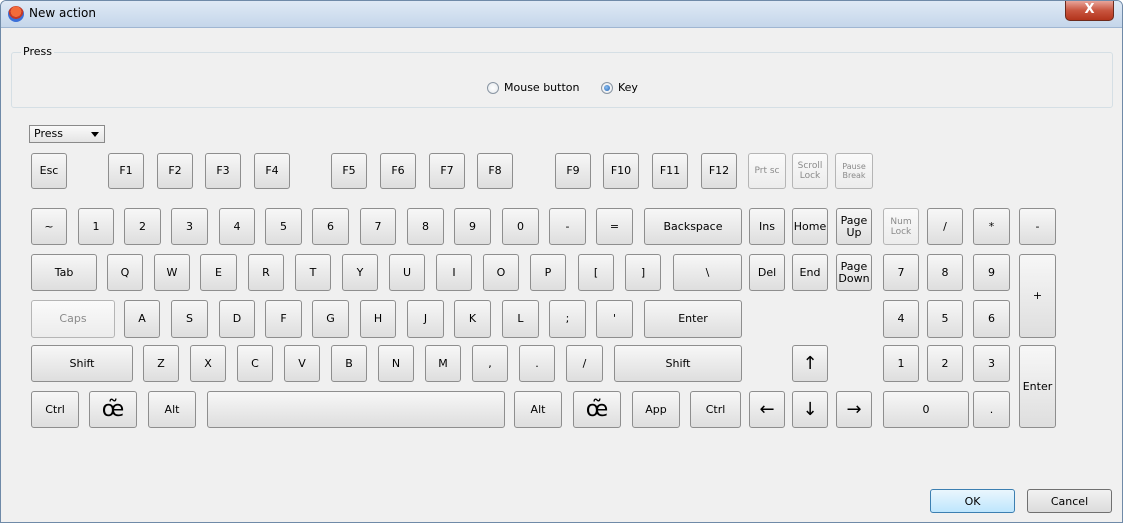 This screenshot has width=1123, height=523. I want to click on key-h: H, so click(378, 319).